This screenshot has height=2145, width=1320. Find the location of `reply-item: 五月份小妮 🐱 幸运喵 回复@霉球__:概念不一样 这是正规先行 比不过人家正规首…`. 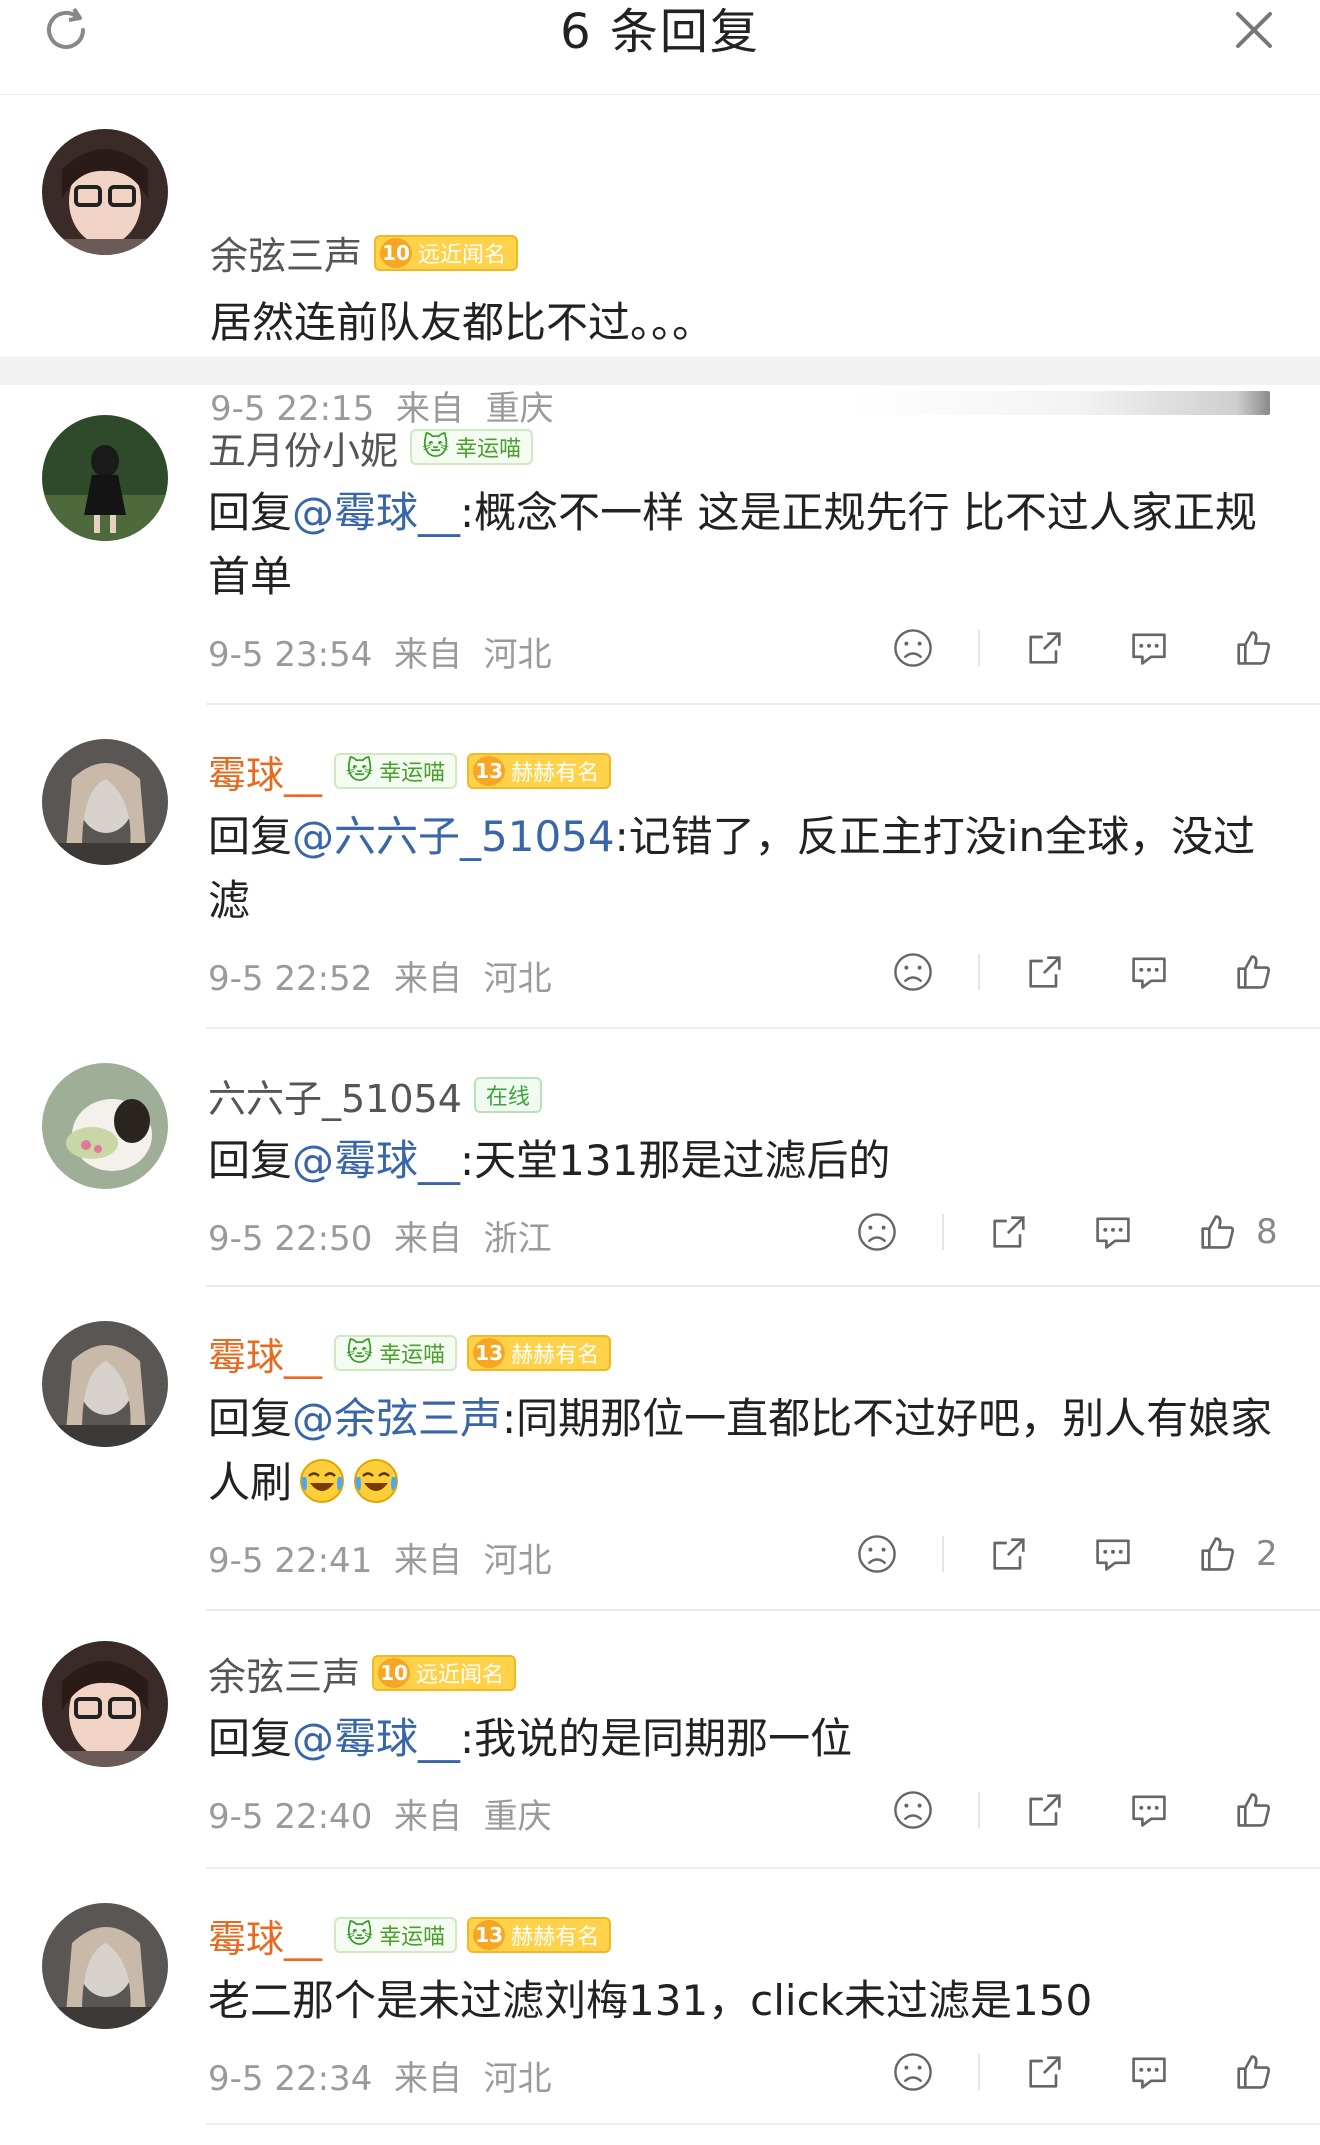

reply-item: 五月份小妮 🐱 幸运喵 回复@霉球__:概念不一样 这是正规先行 比不过人家正规首… is located at coordinates (660, 545).